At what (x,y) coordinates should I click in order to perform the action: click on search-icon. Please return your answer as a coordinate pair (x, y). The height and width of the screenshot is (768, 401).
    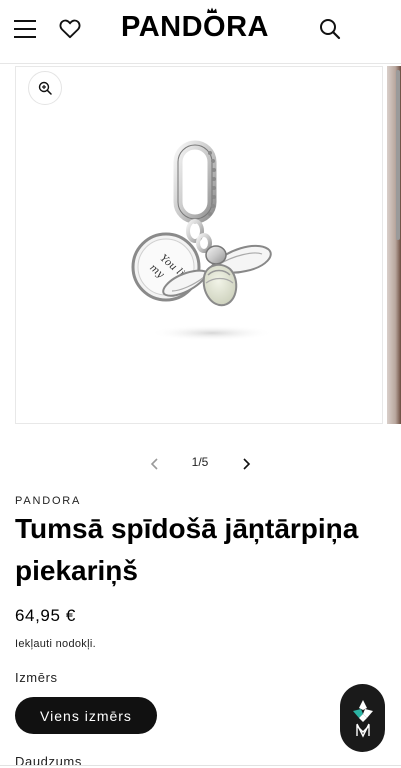
    Looking at the image, I should click on (330, 29).